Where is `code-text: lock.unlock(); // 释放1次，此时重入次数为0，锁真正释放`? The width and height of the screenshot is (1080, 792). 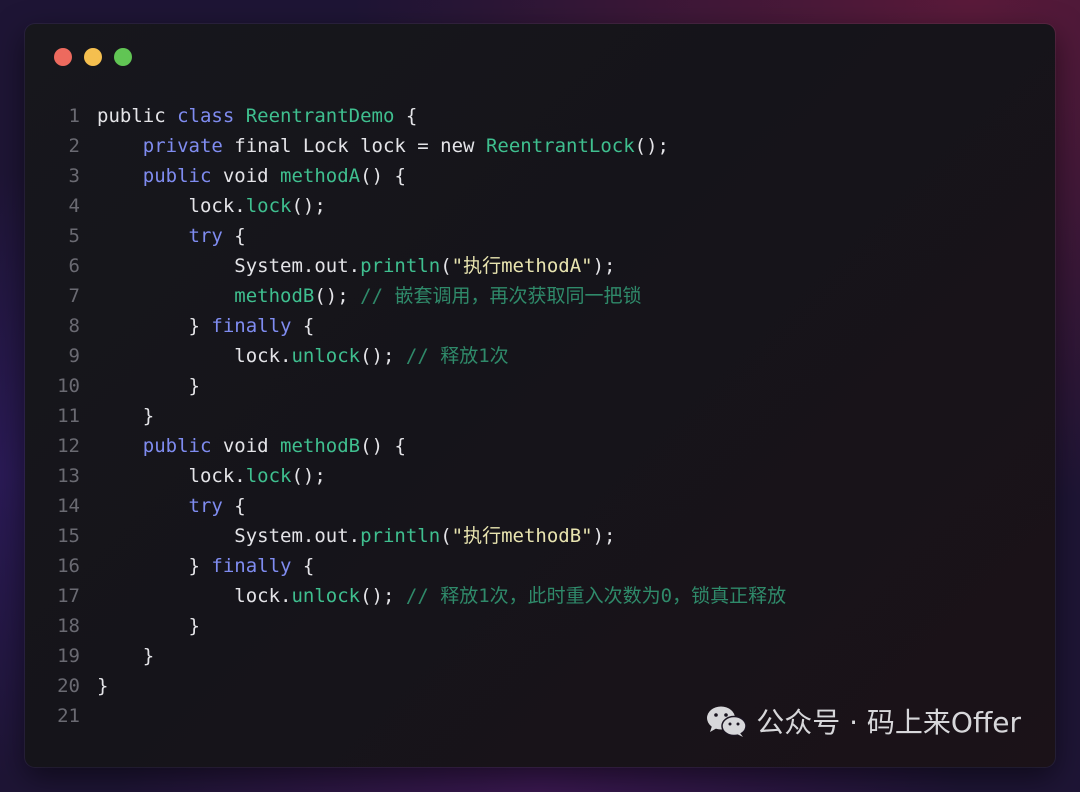
code-text: lock.unlock(); // 释放1次，此时重入次数为0，锁真正释放 is located at coordinates (433, 596).